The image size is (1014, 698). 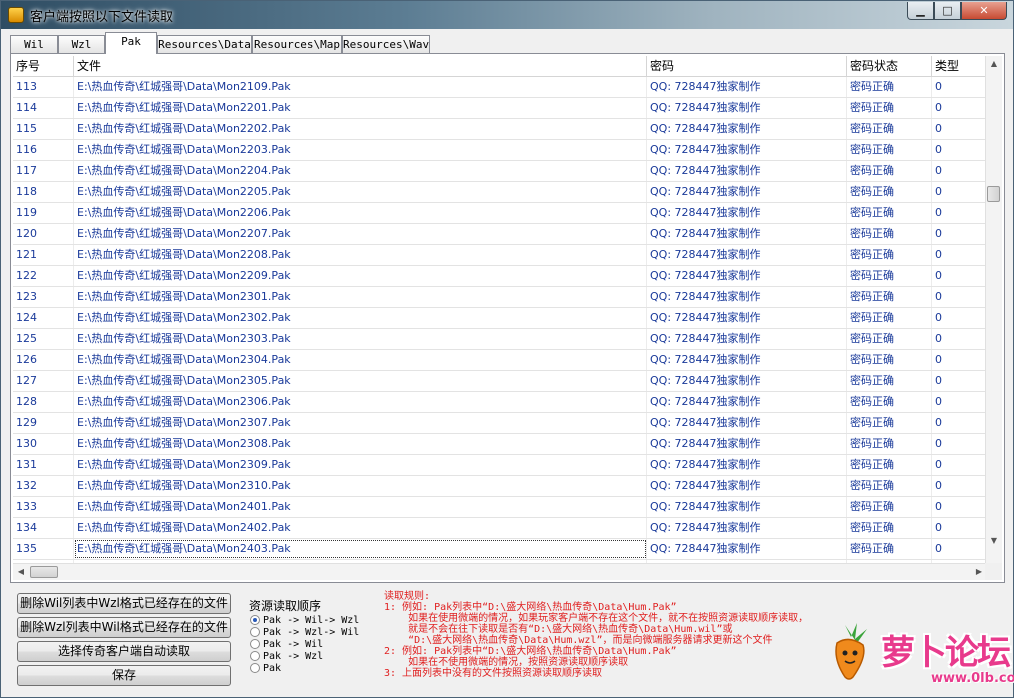 I want to click on row-index: 124, so click(x=43, y=318).